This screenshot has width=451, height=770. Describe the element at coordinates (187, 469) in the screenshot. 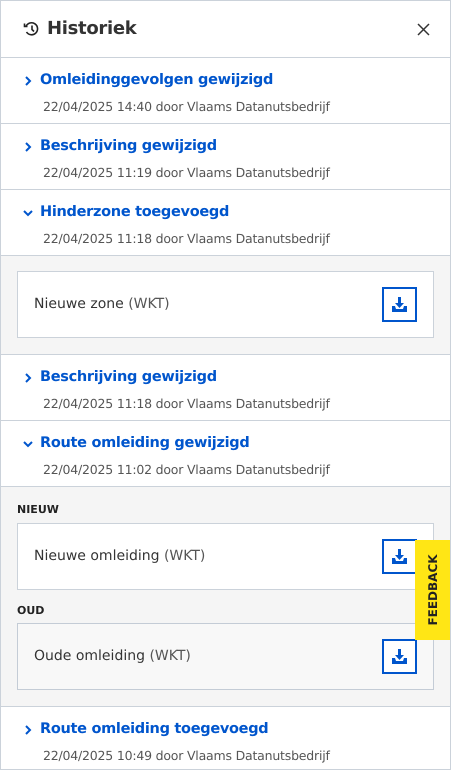

I see `entry-meta: 22/04/2025 11:02 door Vlaams Datanutsbedrijf` at that location.